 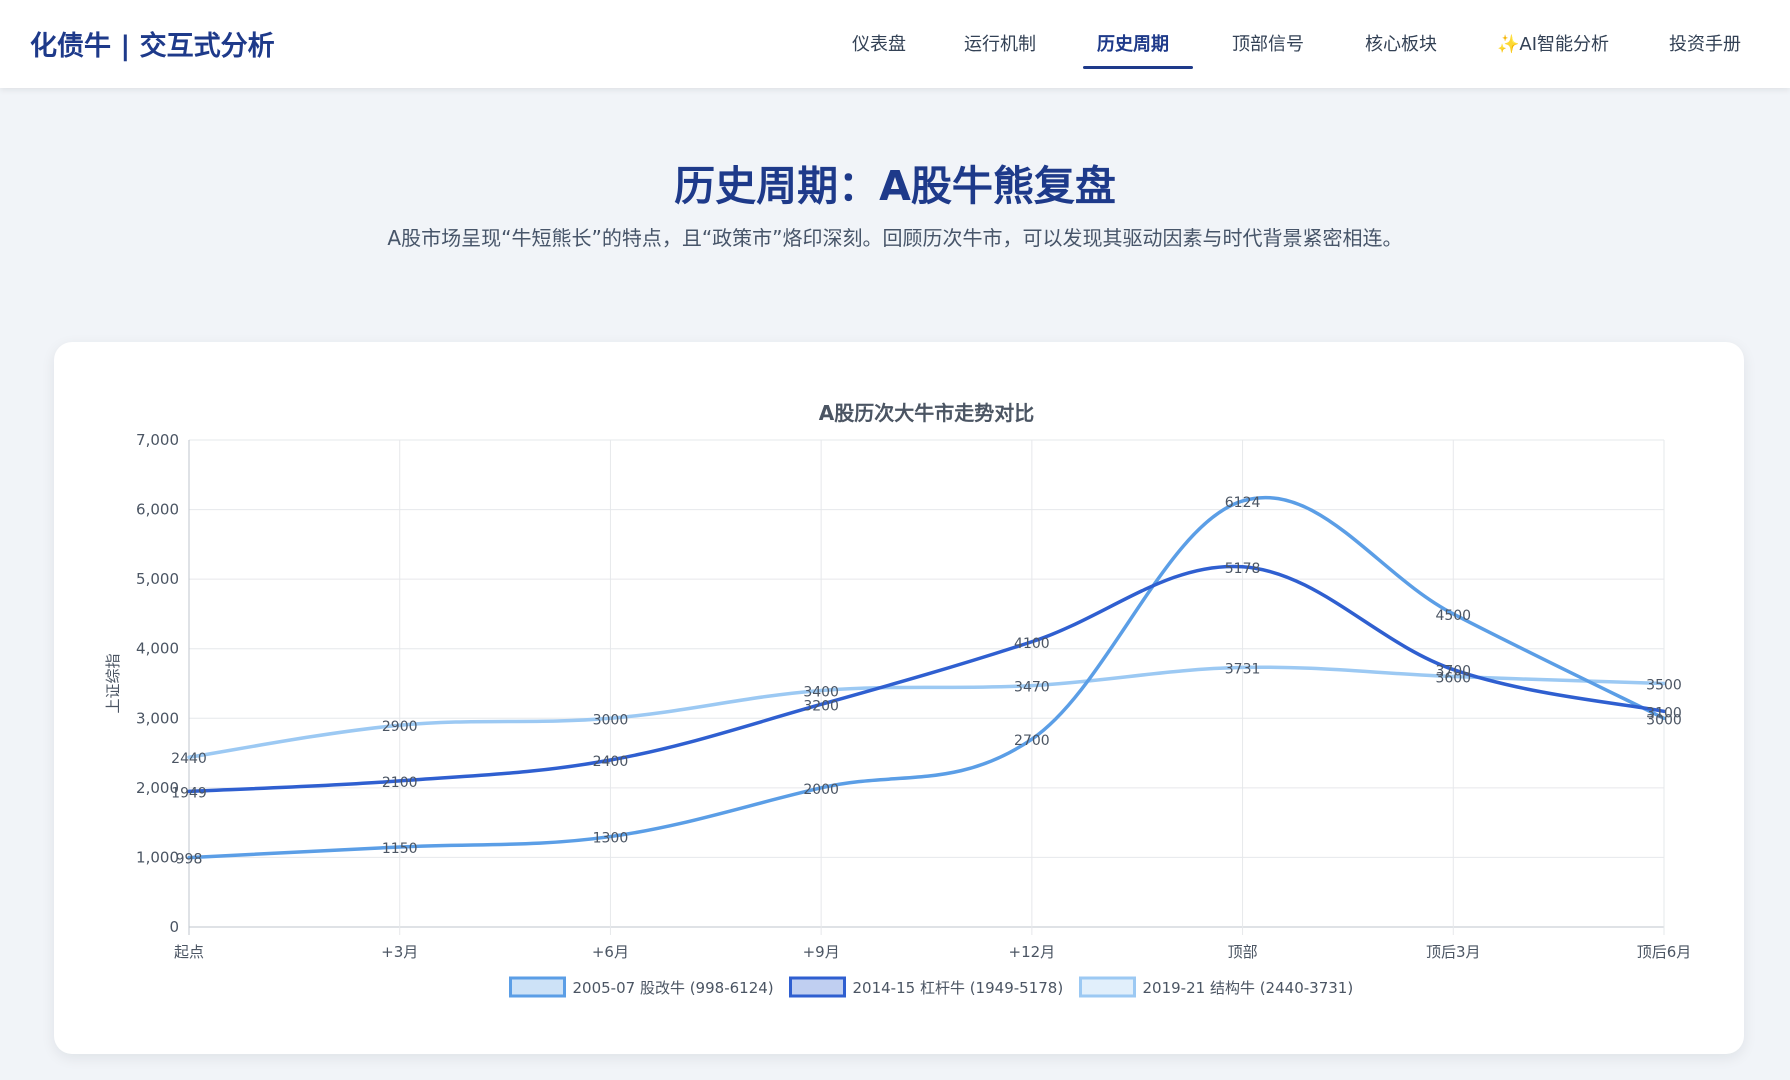 I want to click on data-label: 2000, so click(x=821, y=790).